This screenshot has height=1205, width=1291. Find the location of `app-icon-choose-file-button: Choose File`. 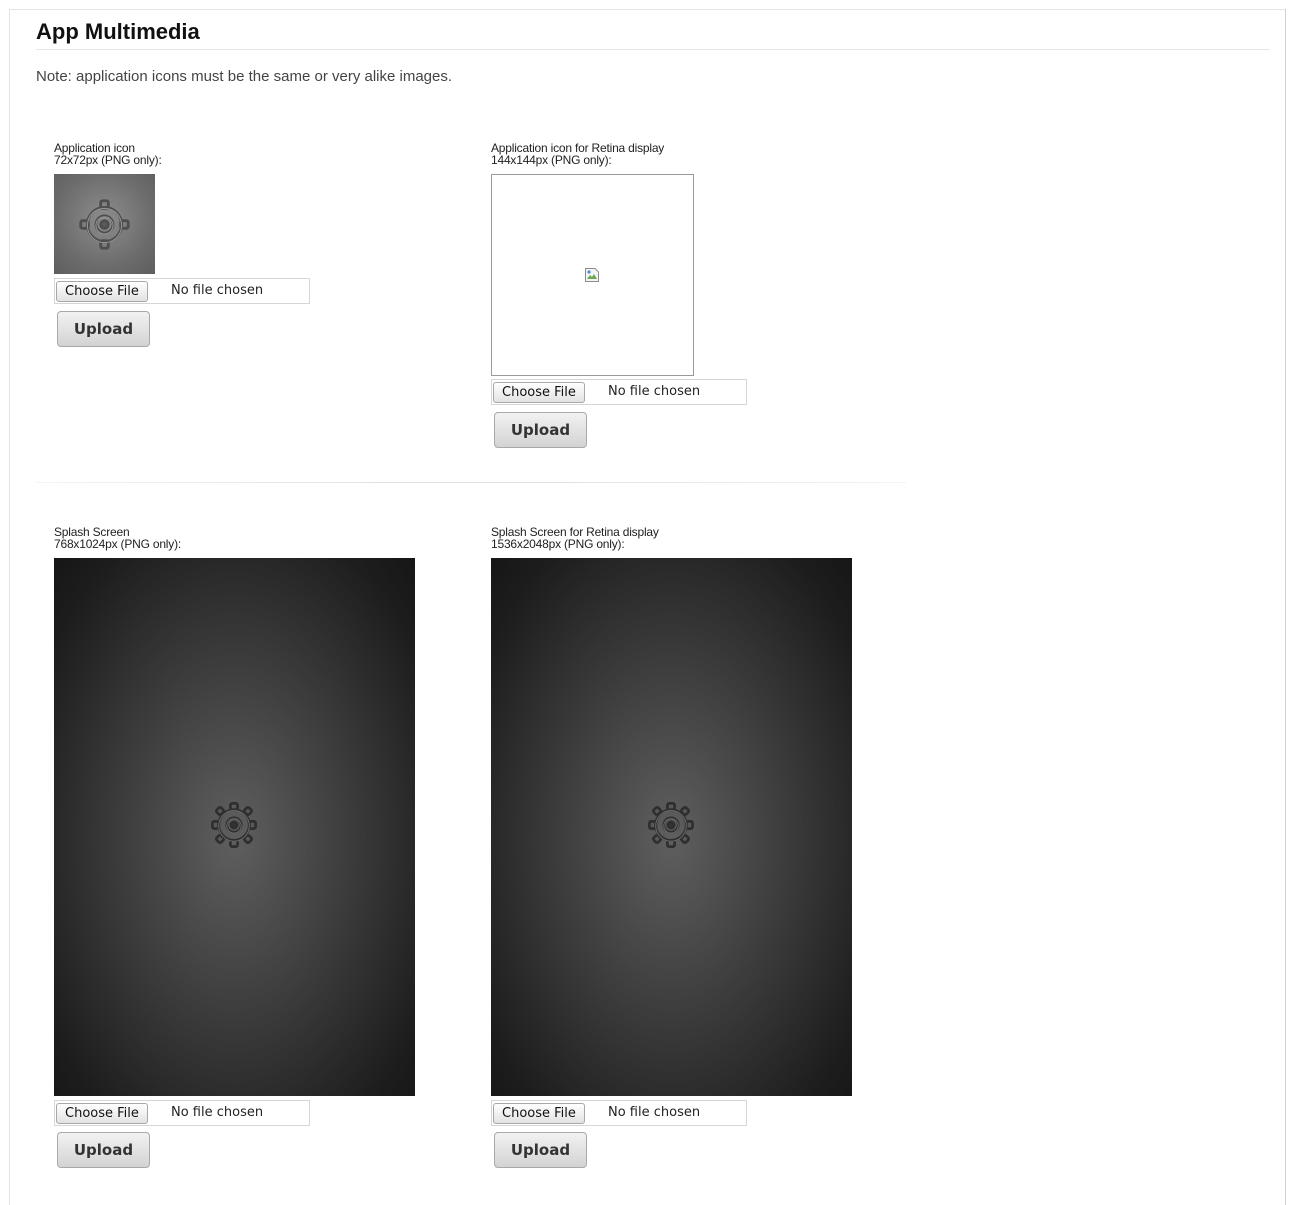

app-icon-choose-file-button: Choose File is located at coordinates (102, 291).